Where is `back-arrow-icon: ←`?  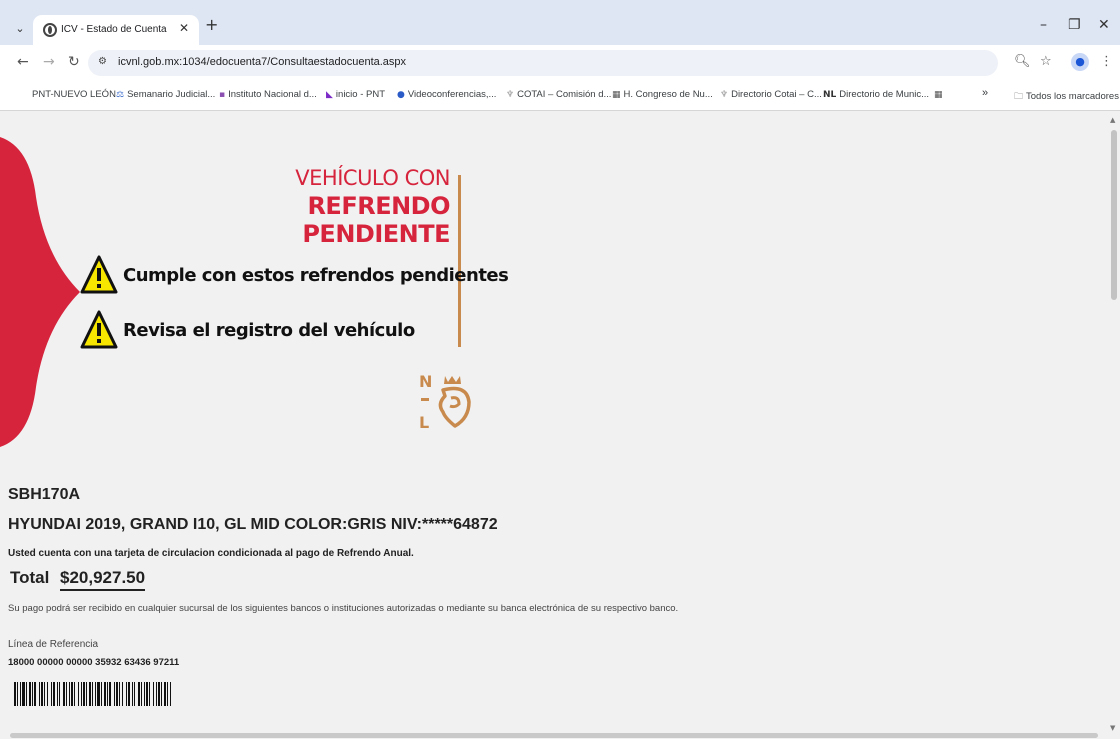
back-arrow-icon: ← is located at coordinates (23, 62).